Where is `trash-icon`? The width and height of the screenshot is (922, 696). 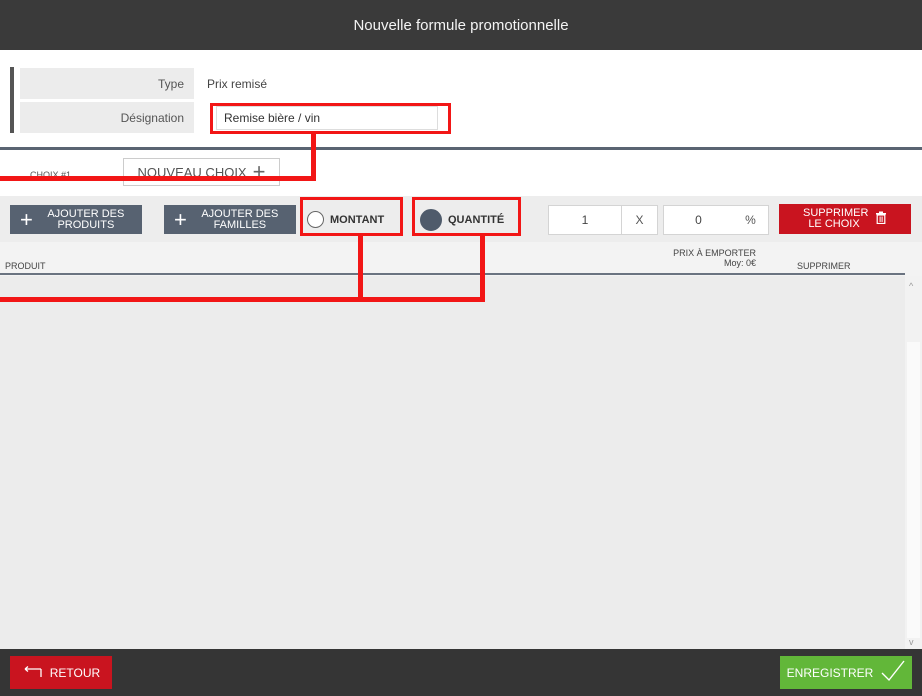
trash-icon is located at coordinates (881, 219).